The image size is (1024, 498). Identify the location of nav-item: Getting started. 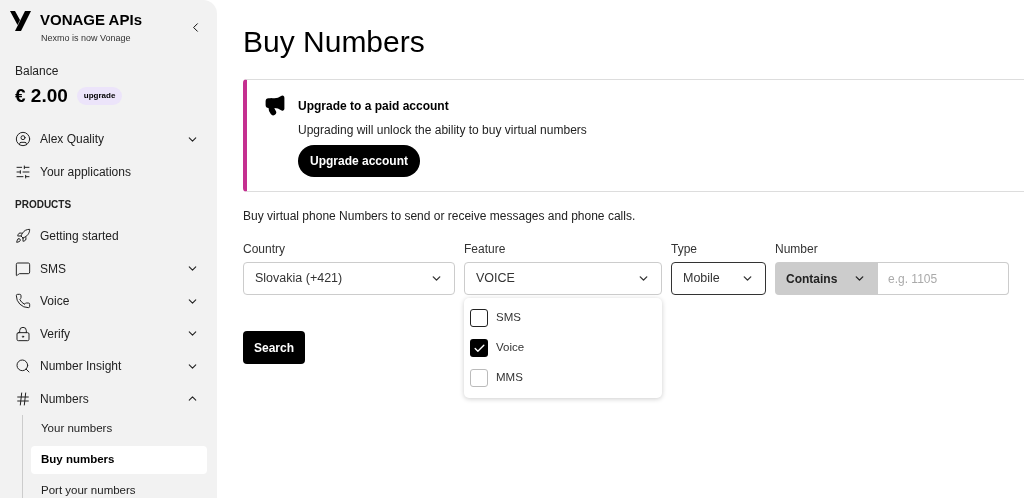
(108, 236).